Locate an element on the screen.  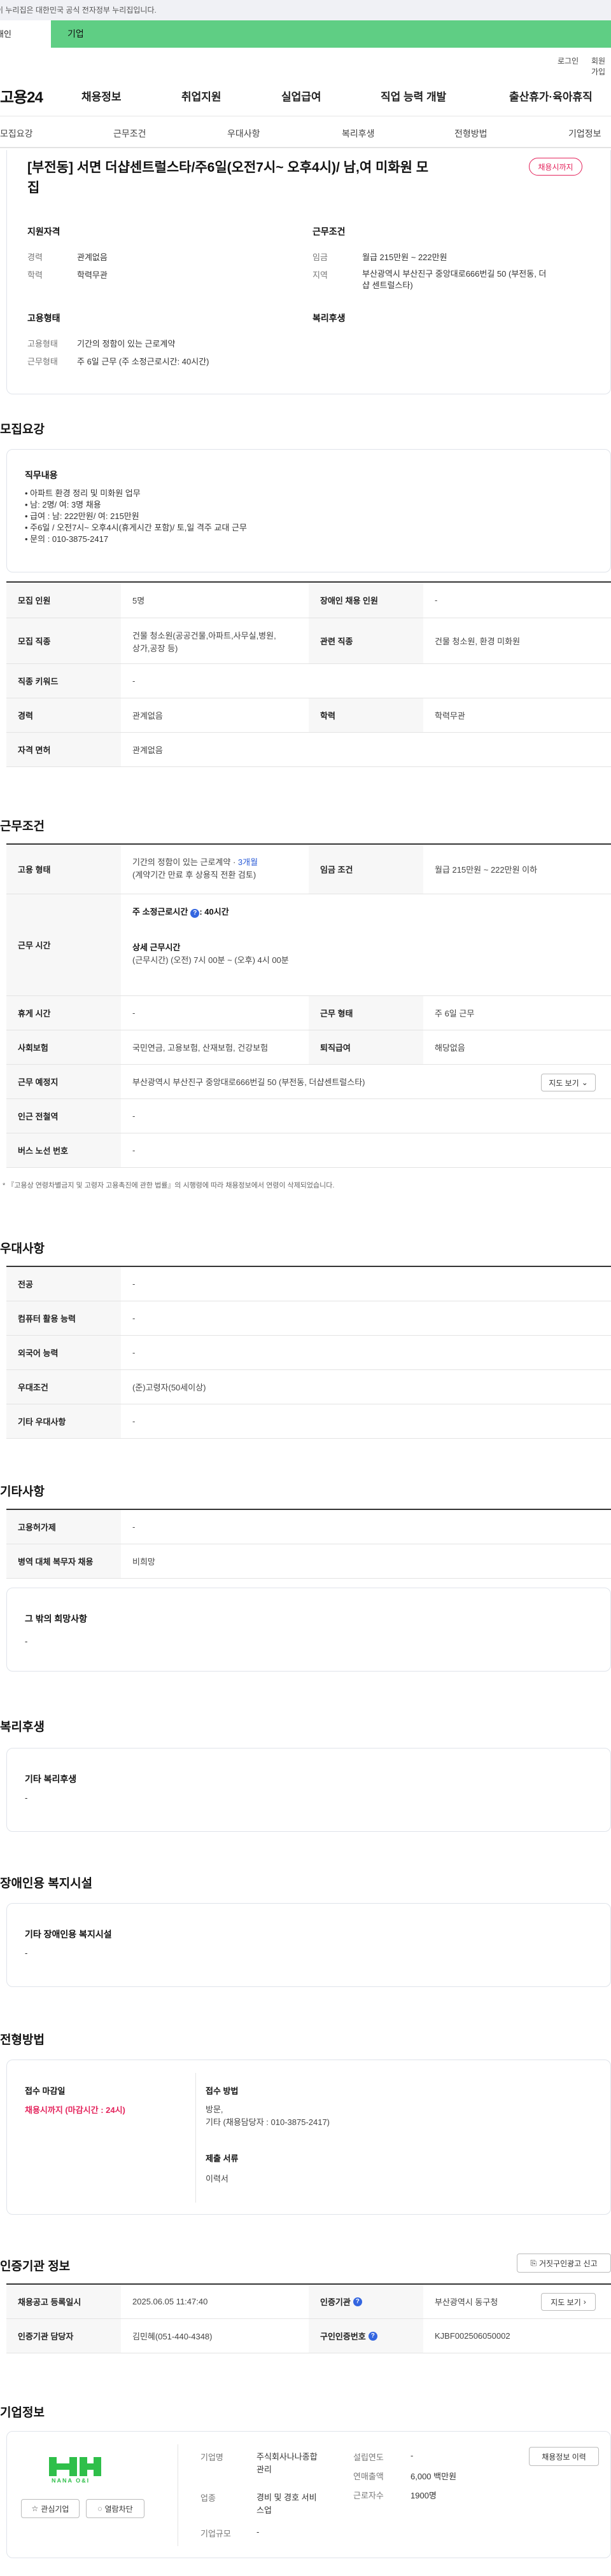
gnb-item-leave: 출산휴가·육아휴직 is located at coordinates (551, 96).